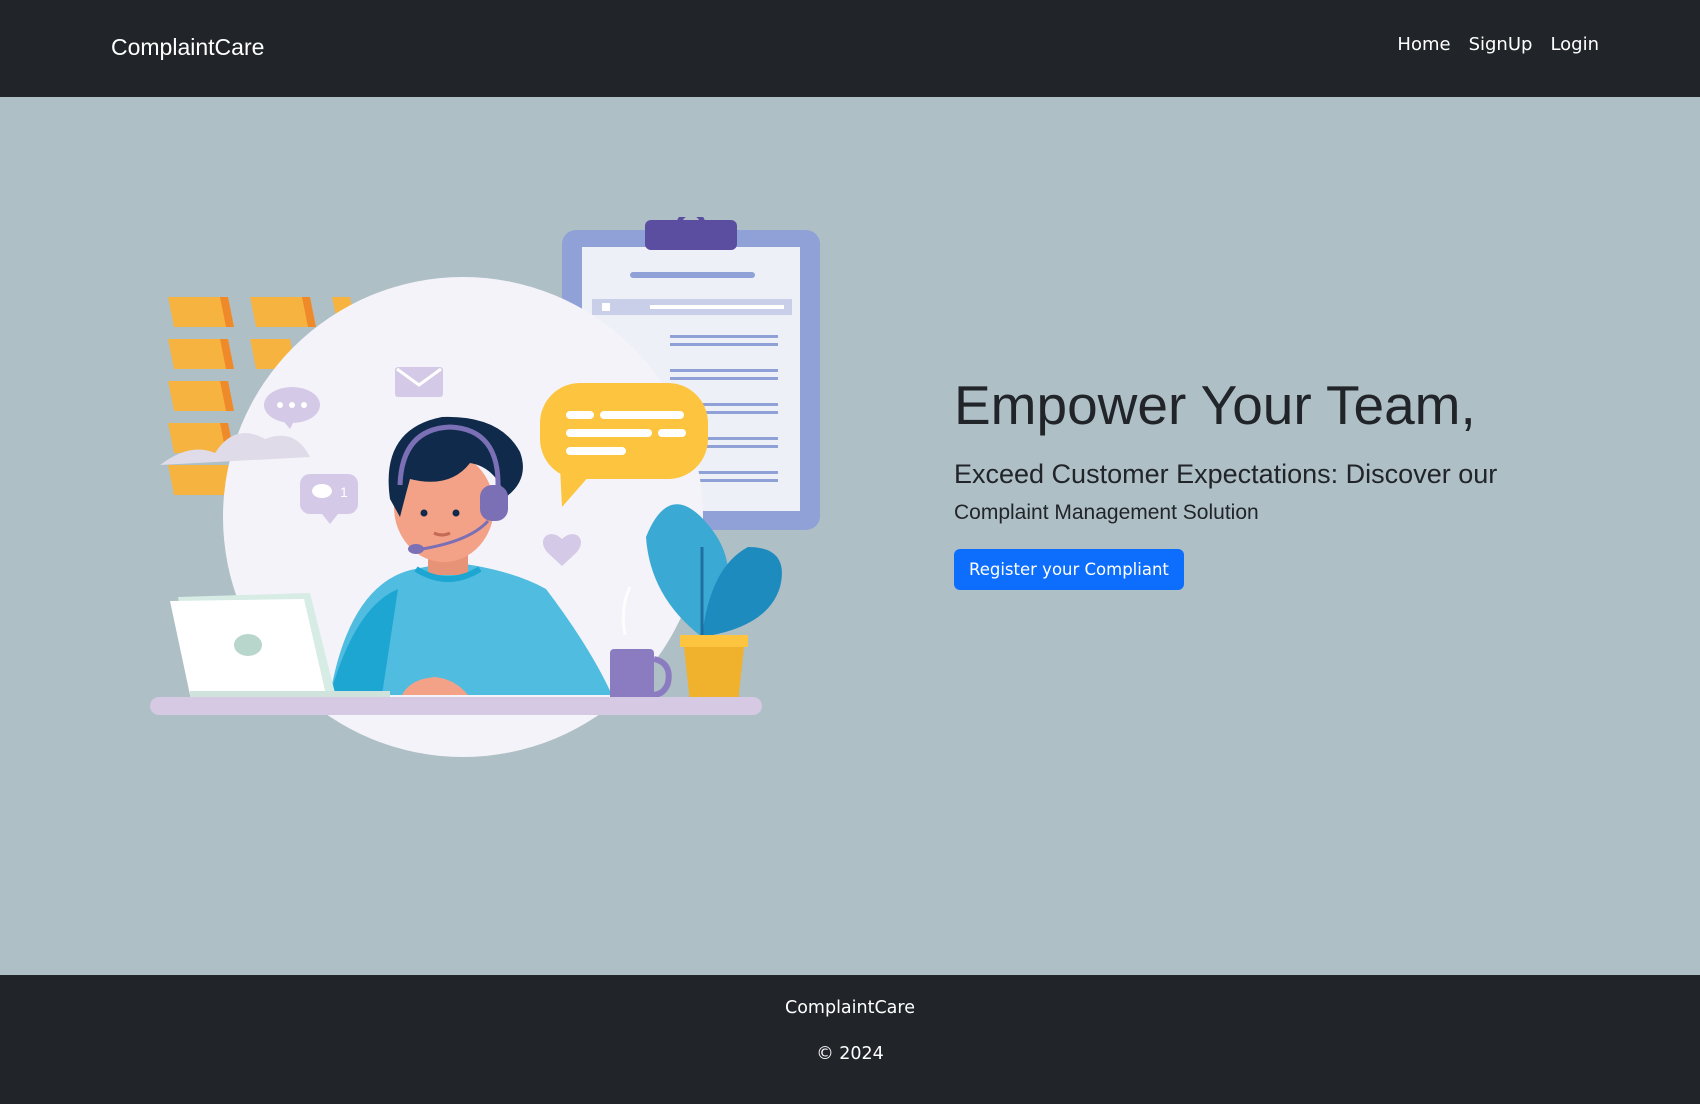 Image resolution: width=1700 pixels, height=1104 pixels. Describe the element at coordinates (1423, 44) in the screenshot. I see `nav-home-link: Home` at that location.